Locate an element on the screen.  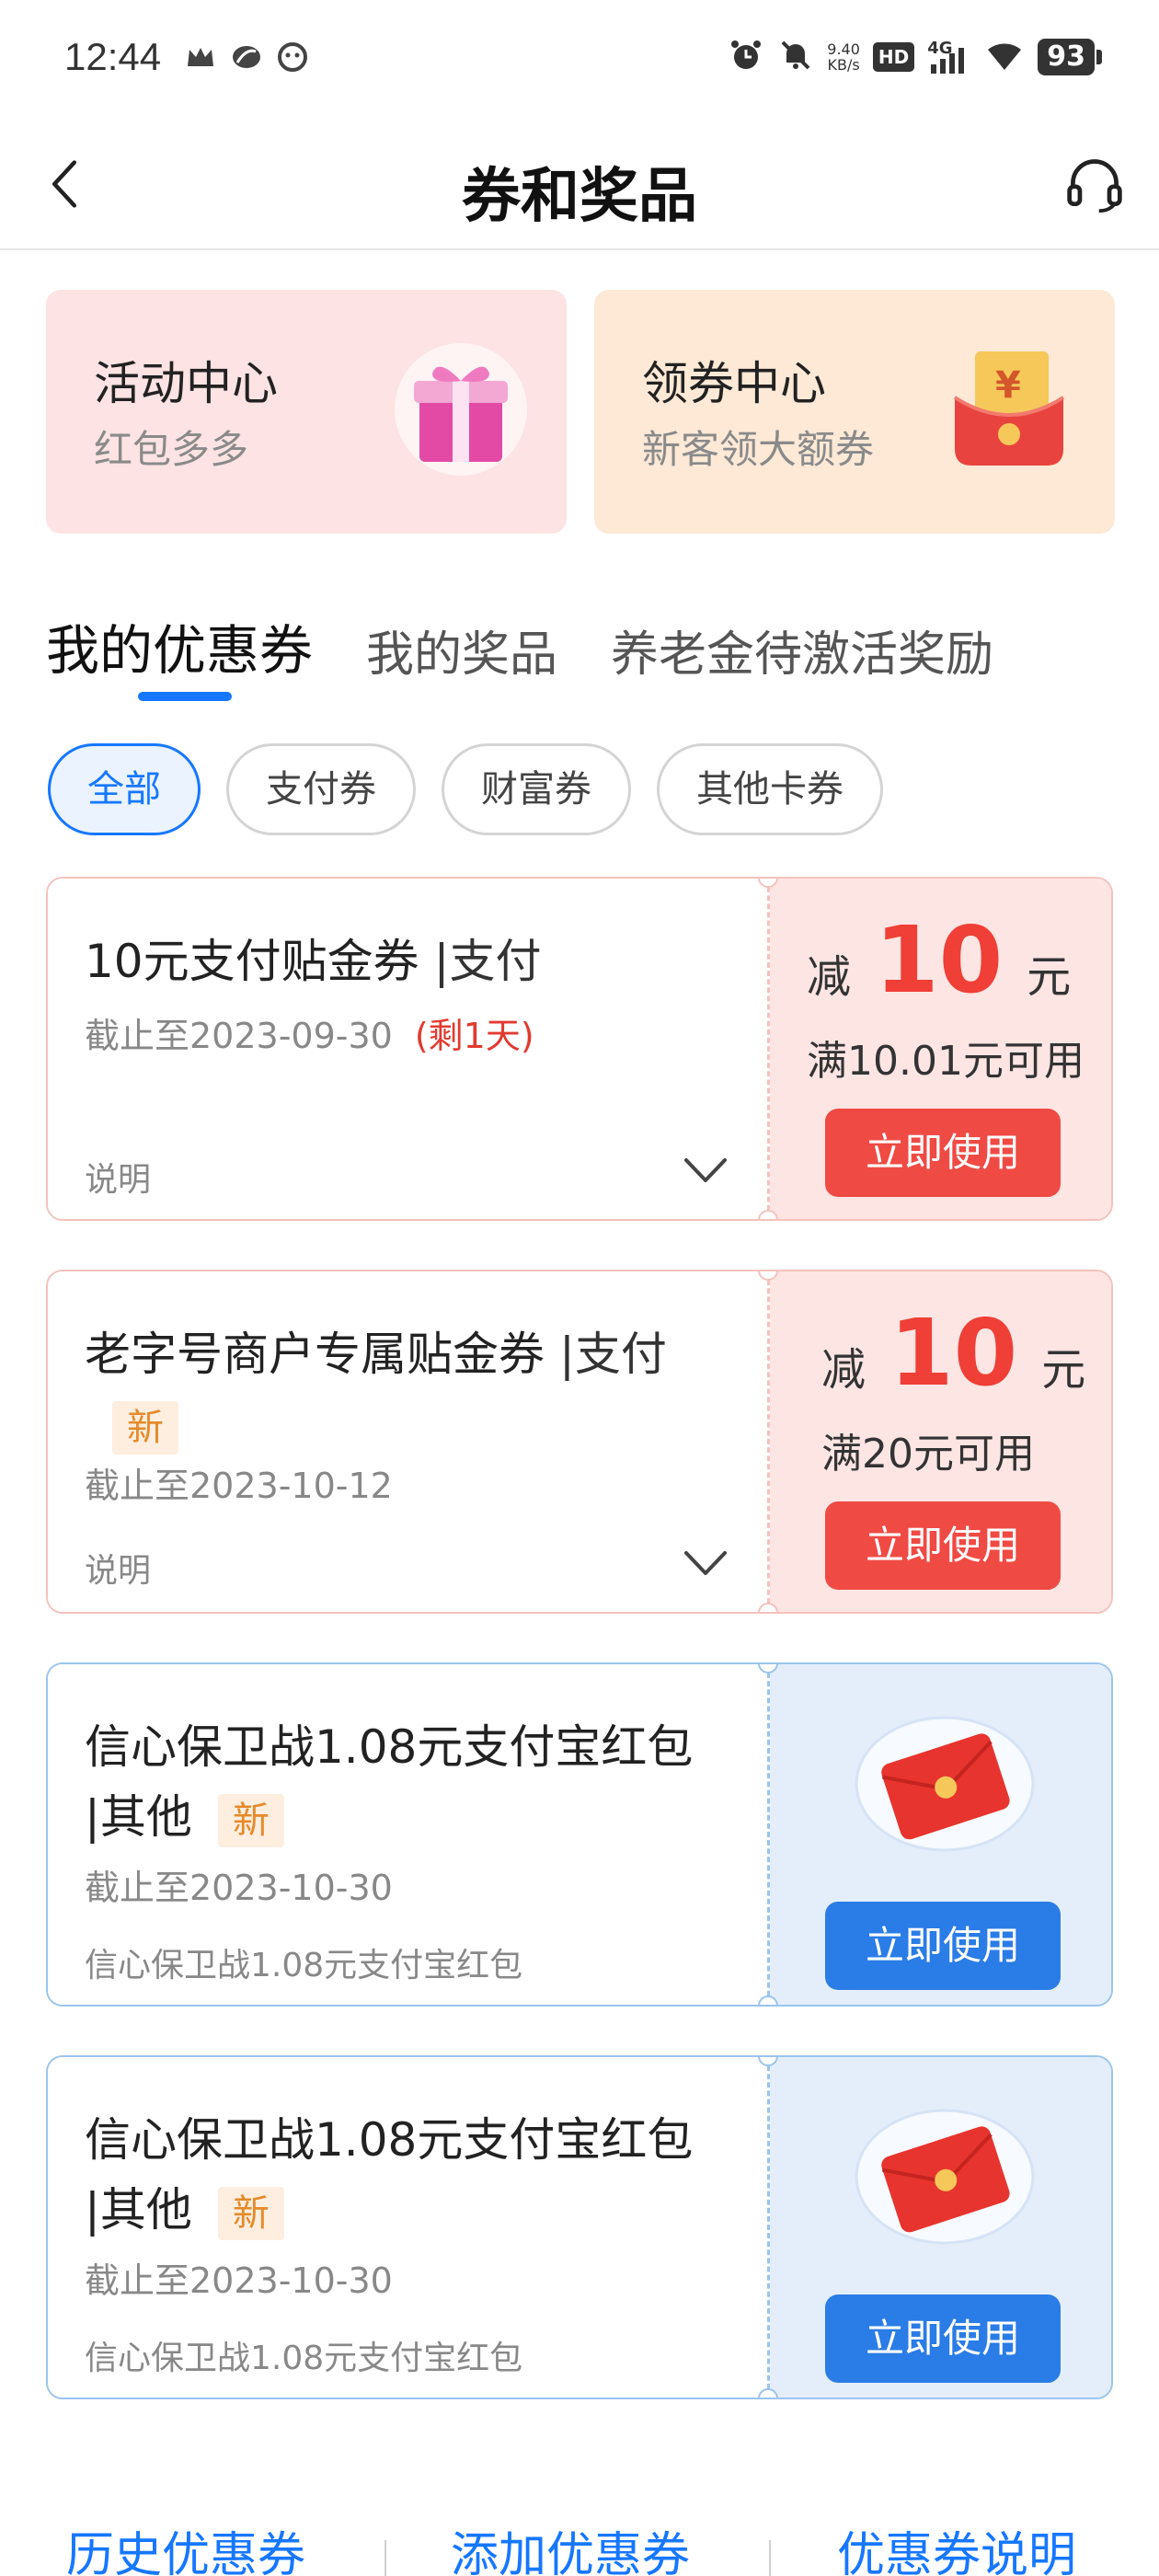
hd-icon: HD is located at coordinates (893, 57).